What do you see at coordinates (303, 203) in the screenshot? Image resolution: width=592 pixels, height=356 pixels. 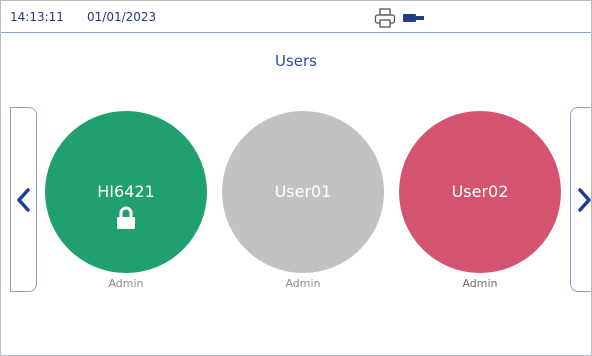 I see `user-tile-user01: User01 Admin` at bounding box center [303, 203].